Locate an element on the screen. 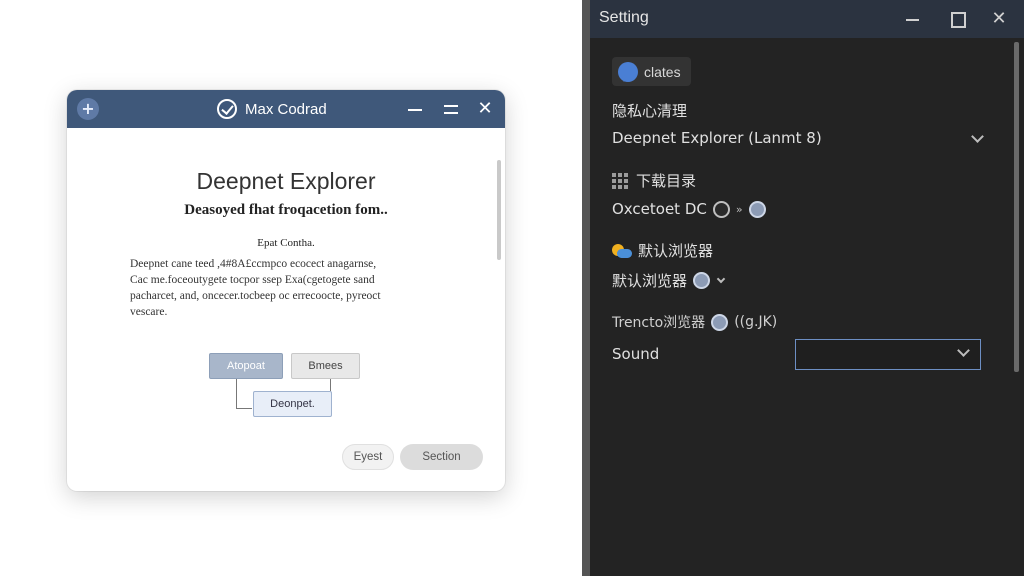  default-browser-radio is located at coordinates (702, 280).